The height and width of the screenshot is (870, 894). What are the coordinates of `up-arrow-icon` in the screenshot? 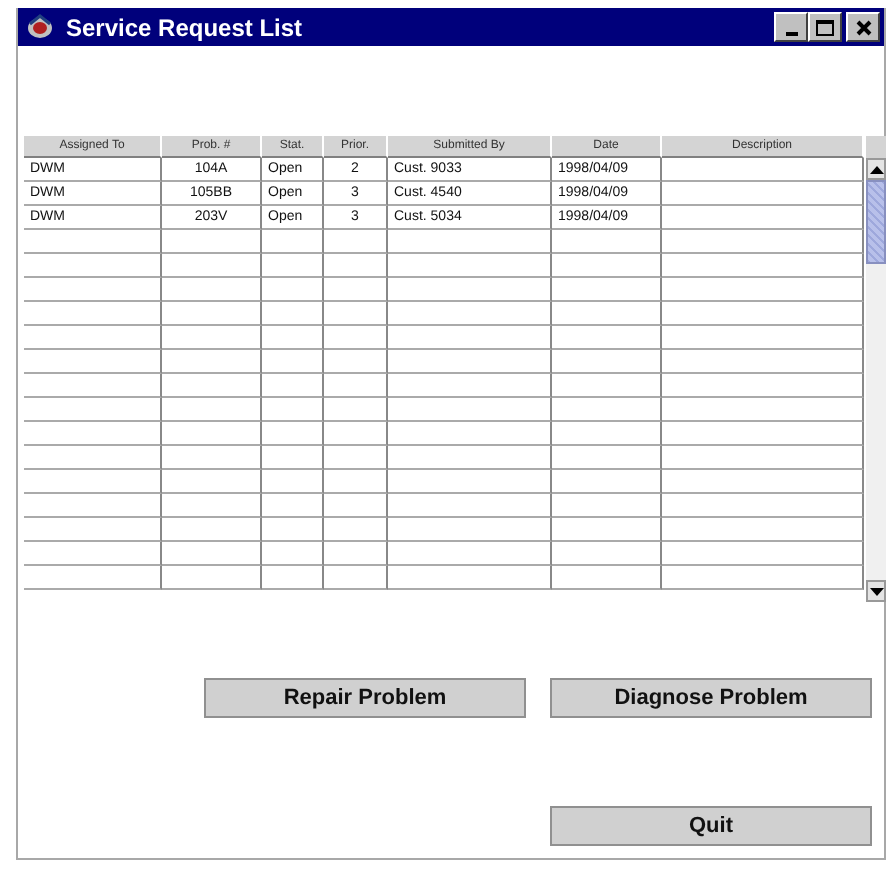 It's located at (876, 169).